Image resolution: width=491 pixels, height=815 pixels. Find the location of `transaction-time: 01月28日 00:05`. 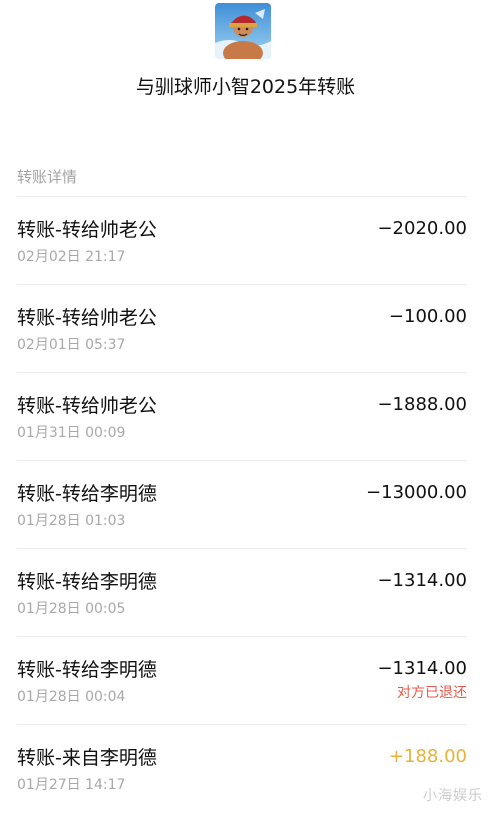

transaction-time: 01月28日 00:05 is located at coordinates (71, 609).